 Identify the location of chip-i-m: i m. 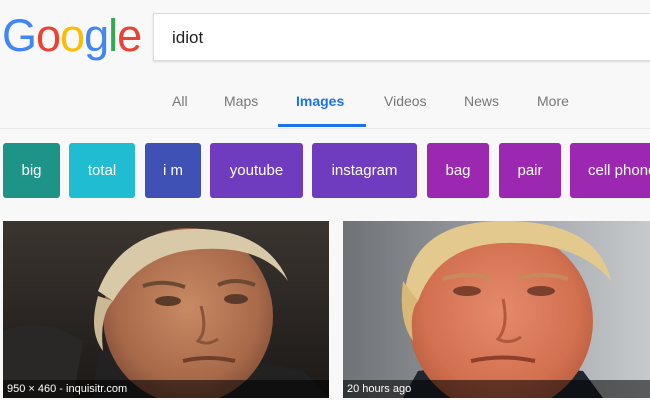
(173, 170).